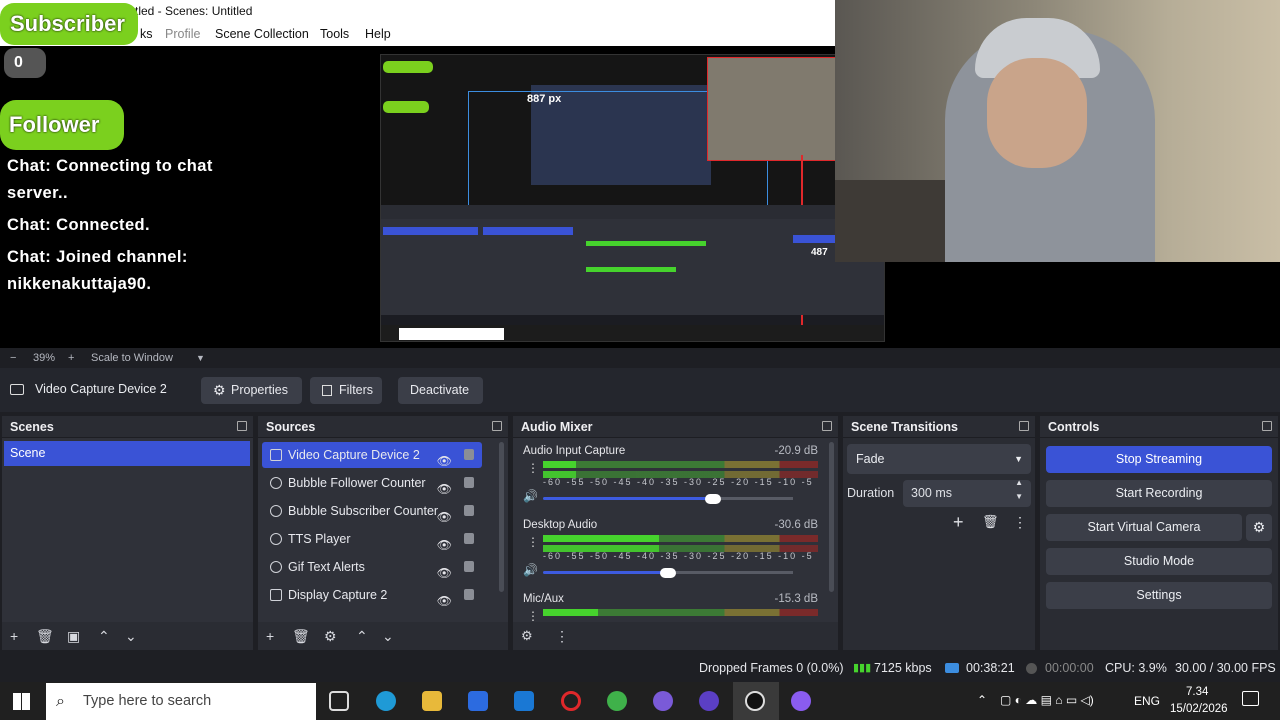 The height and width of the screenshot is (720, 1280). I want to click on source-item: Gif Text Alerts 👁, so click(372, 567).